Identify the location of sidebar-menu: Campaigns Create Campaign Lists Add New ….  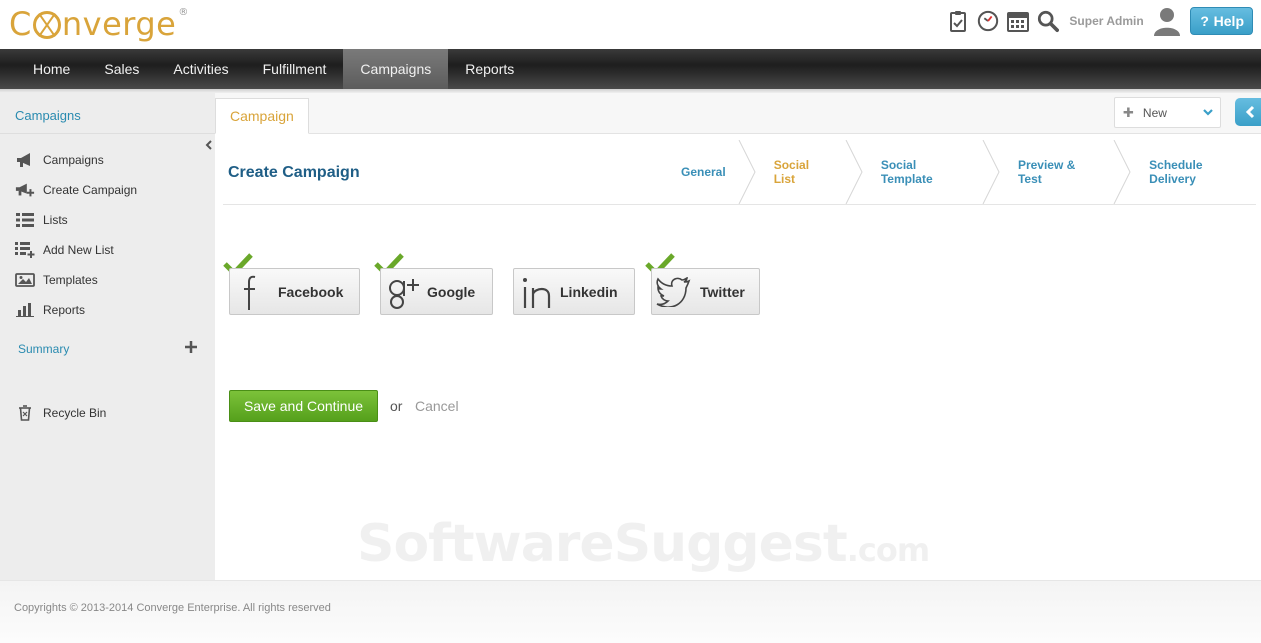
(76, 235).